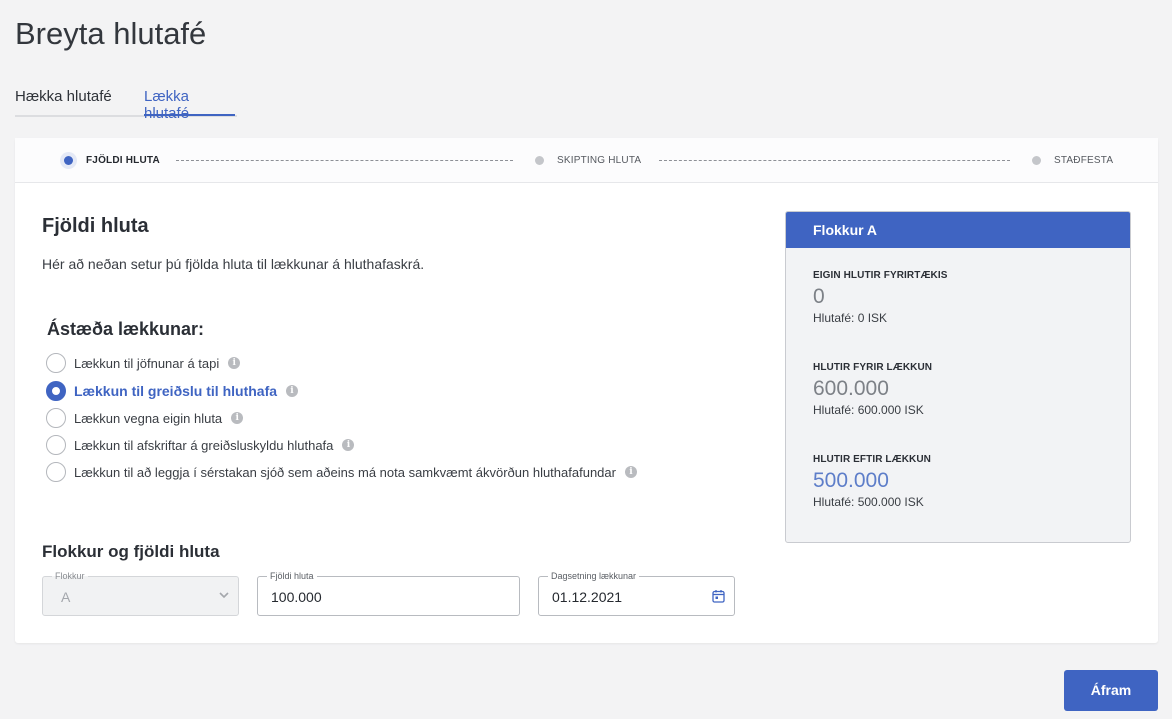 Image resolution: width=1172 pixels, height=719 pixels. Describe the element at coordinates (190, 105) in the screenshot. I see `tab-decrease-share-capital: Lækka hlutafé` at that location.